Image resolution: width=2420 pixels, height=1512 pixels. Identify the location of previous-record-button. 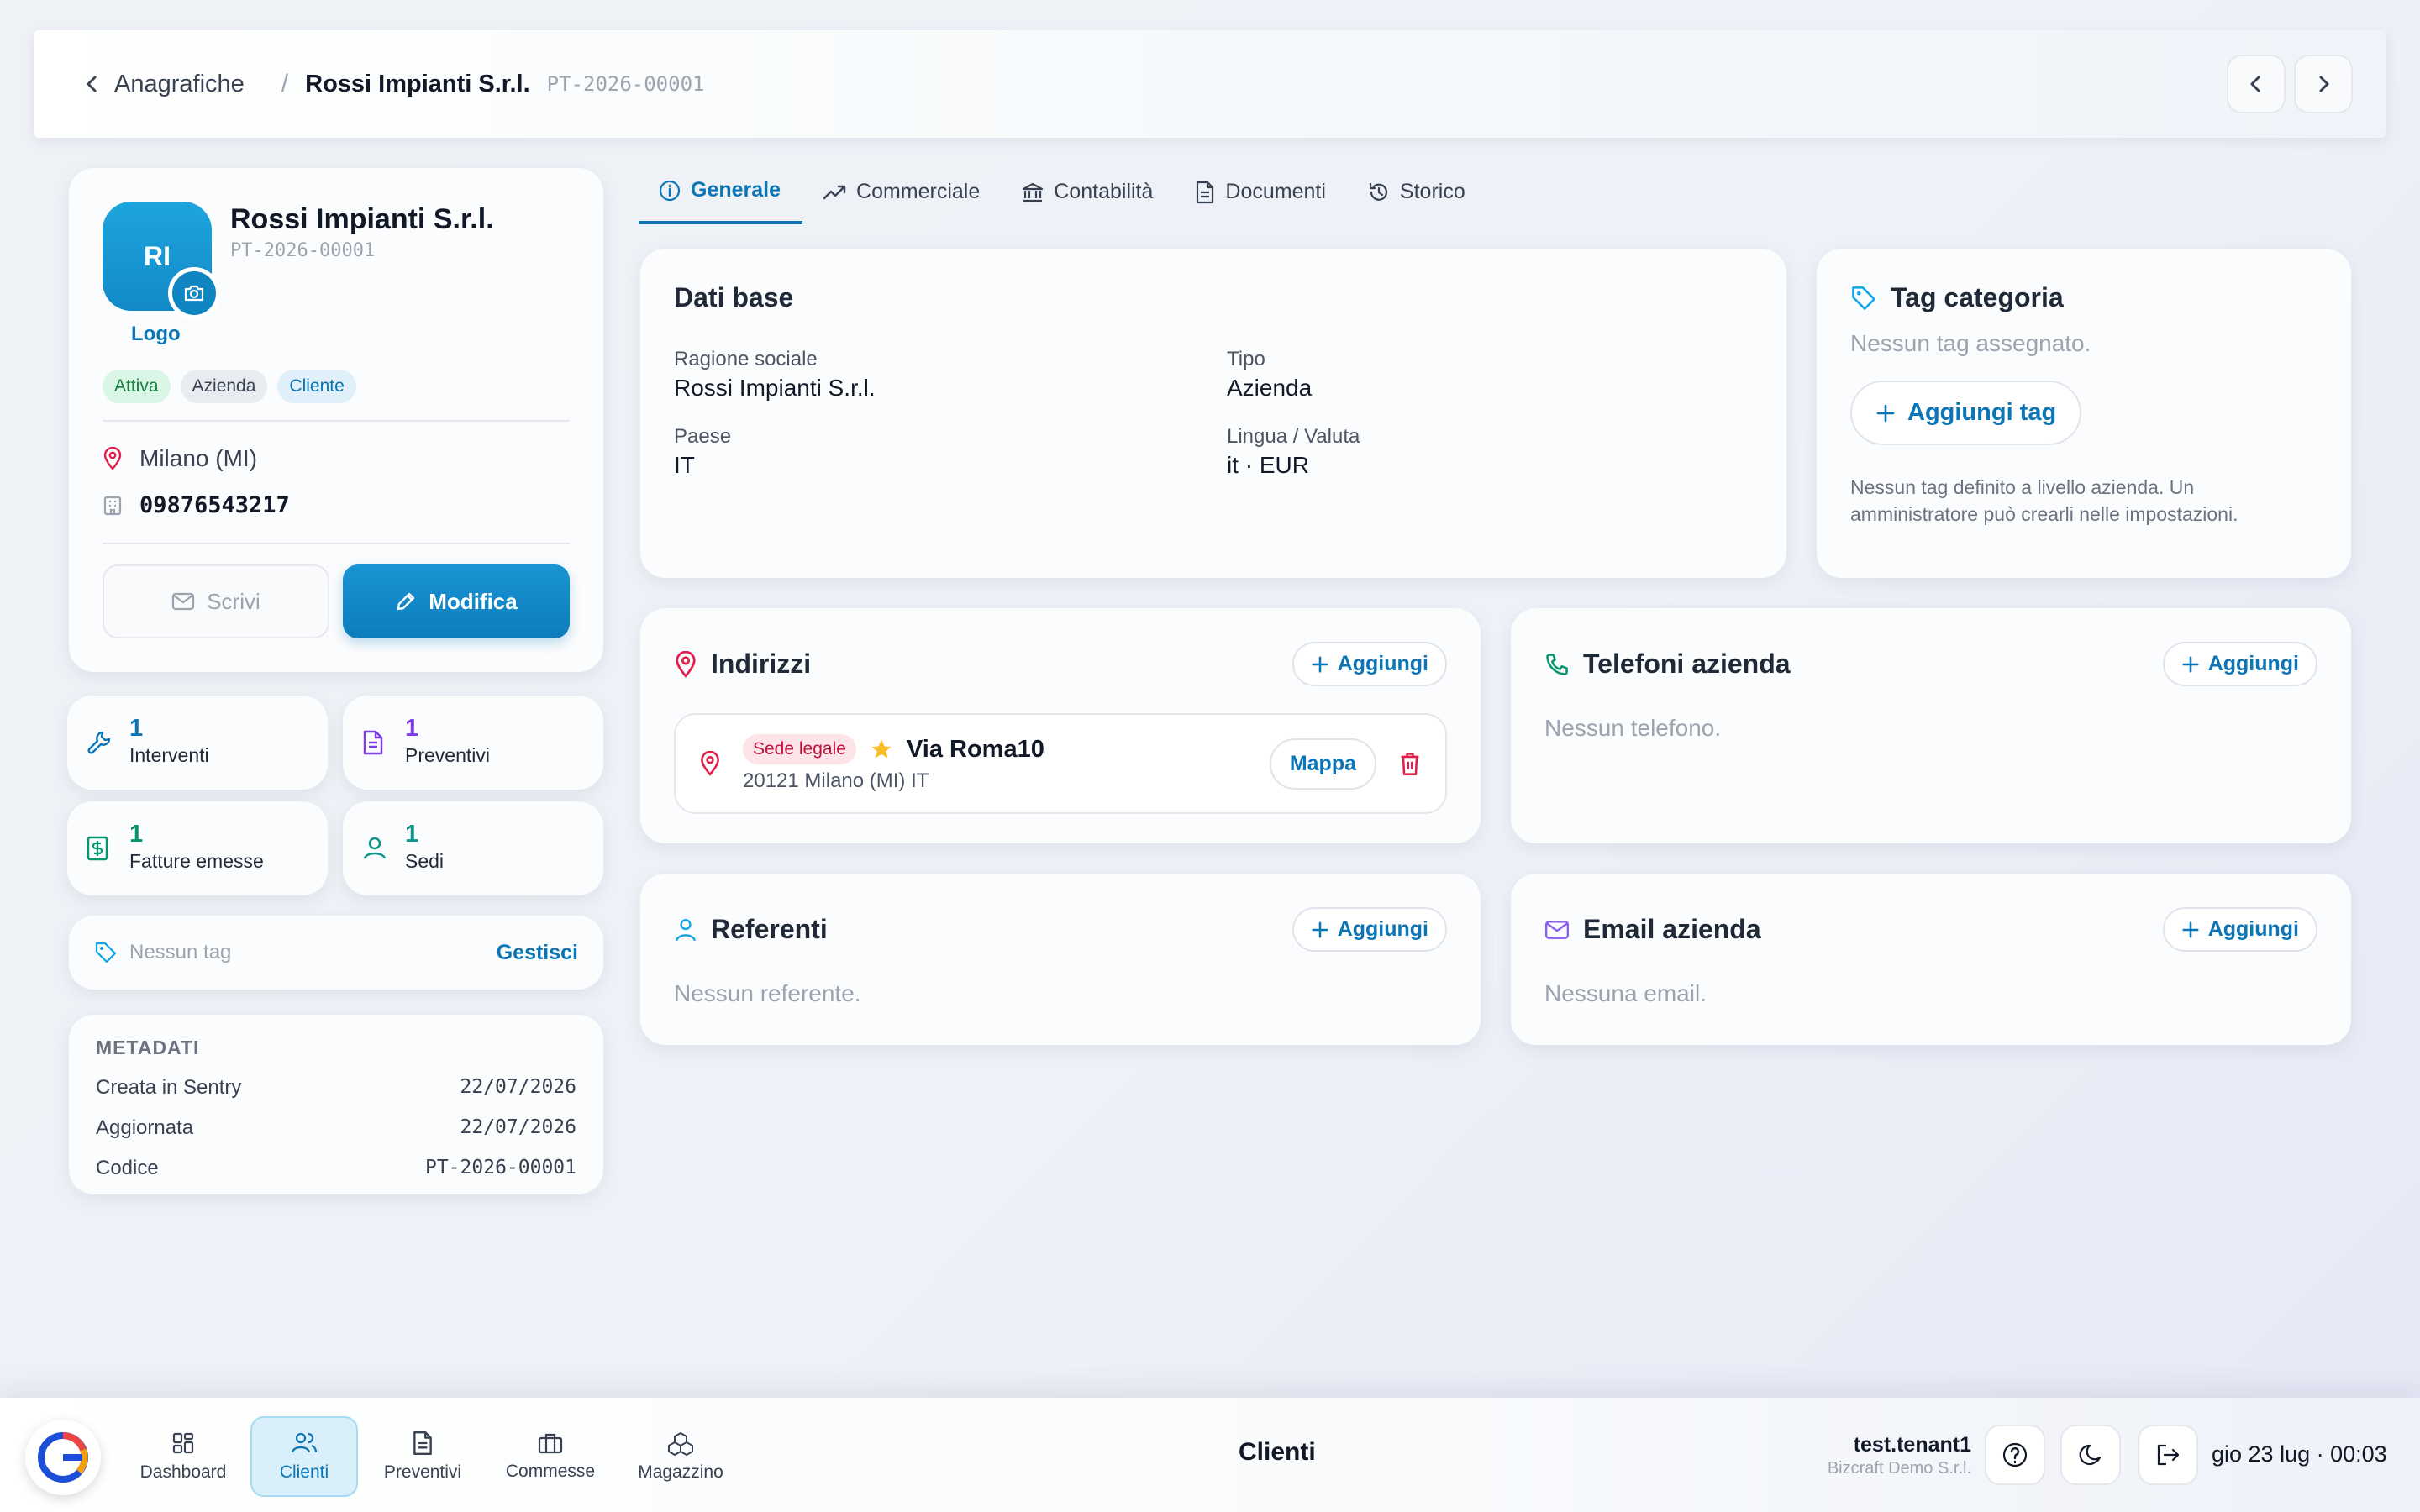
(2256, 84).